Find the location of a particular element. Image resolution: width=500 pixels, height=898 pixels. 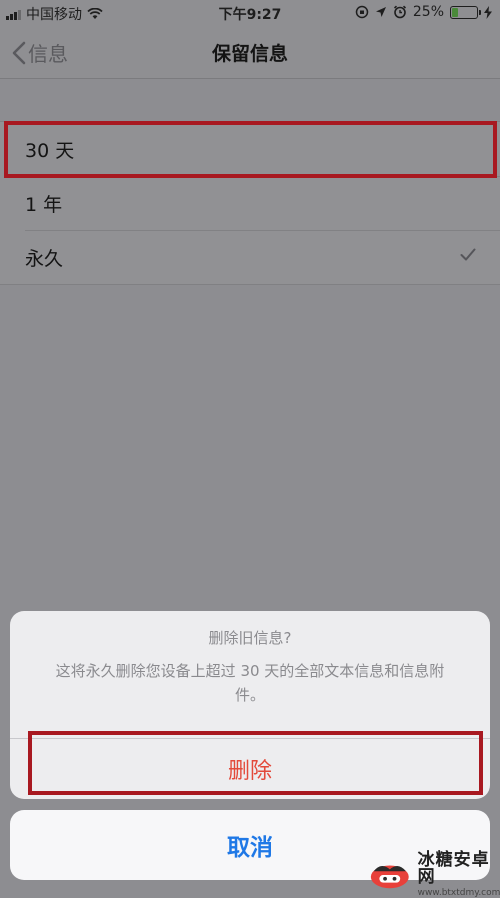

page-title: 保留信息 is located at coordinates (249, 54).